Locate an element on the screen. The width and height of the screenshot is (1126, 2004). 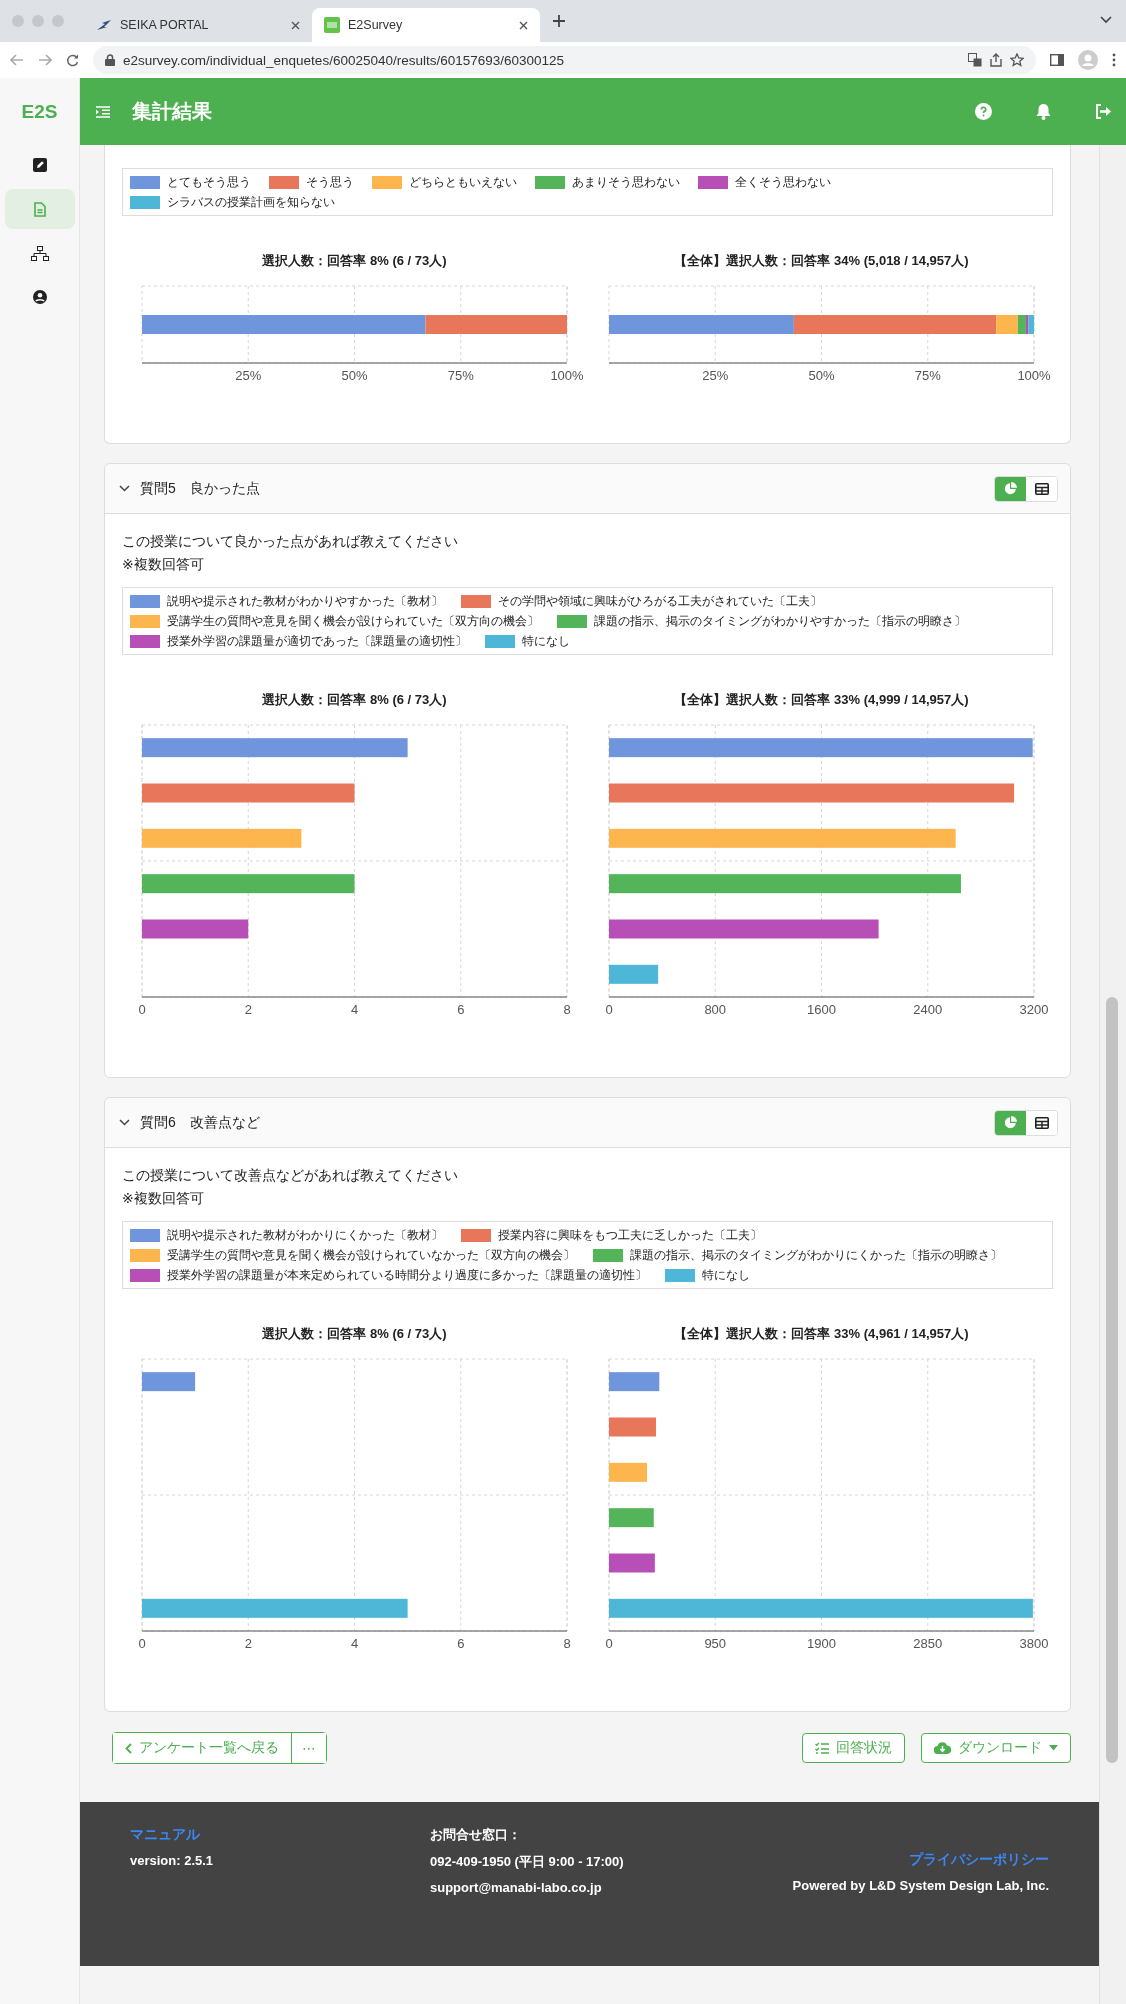
bell-icon is located at coordinates (1043, 111).